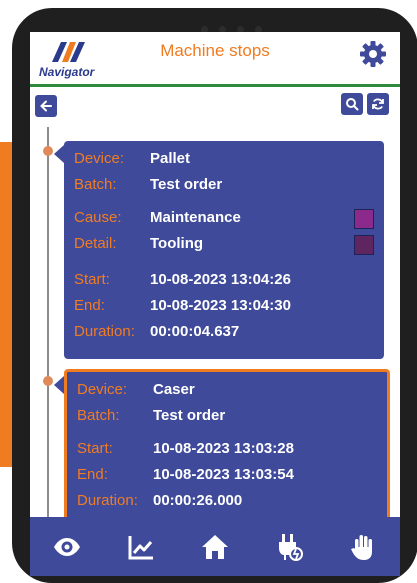 The height and width of the screenshot is (583, 417). I want to click on gear-icon, so click(373, 54).